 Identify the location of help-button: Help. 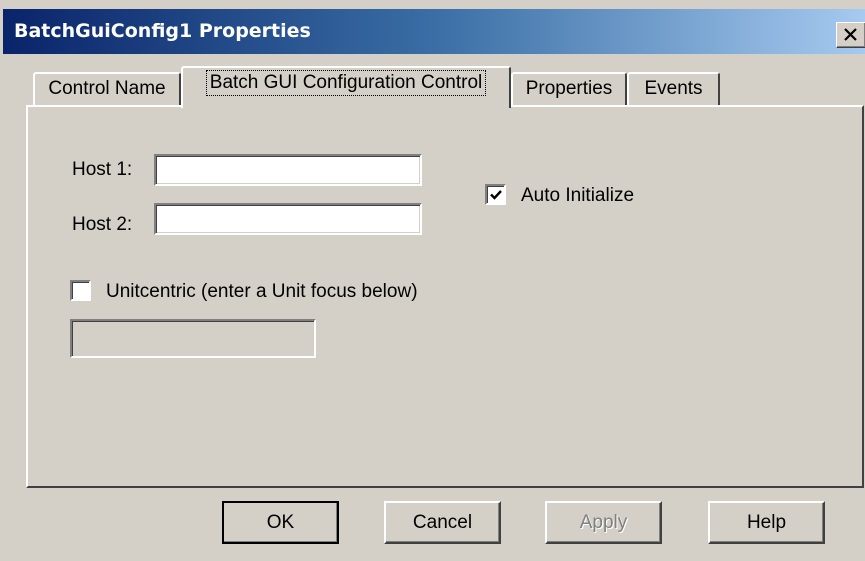
(766, 522).